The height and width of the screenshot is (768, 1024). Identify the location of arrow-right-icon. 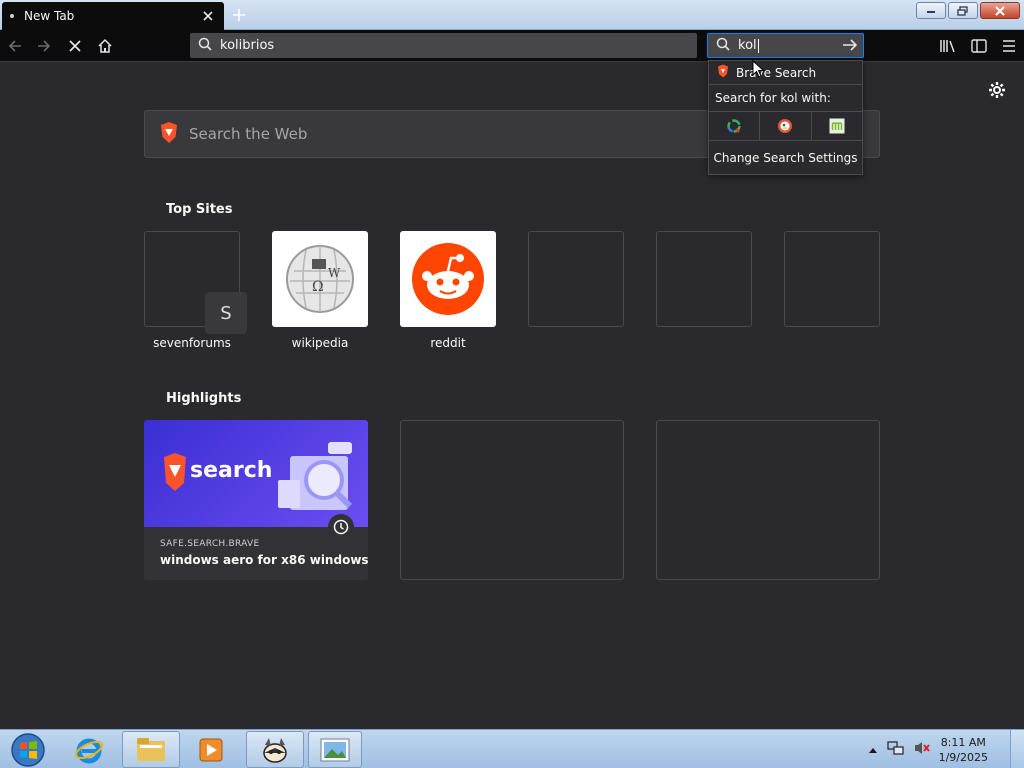
(850, 47).